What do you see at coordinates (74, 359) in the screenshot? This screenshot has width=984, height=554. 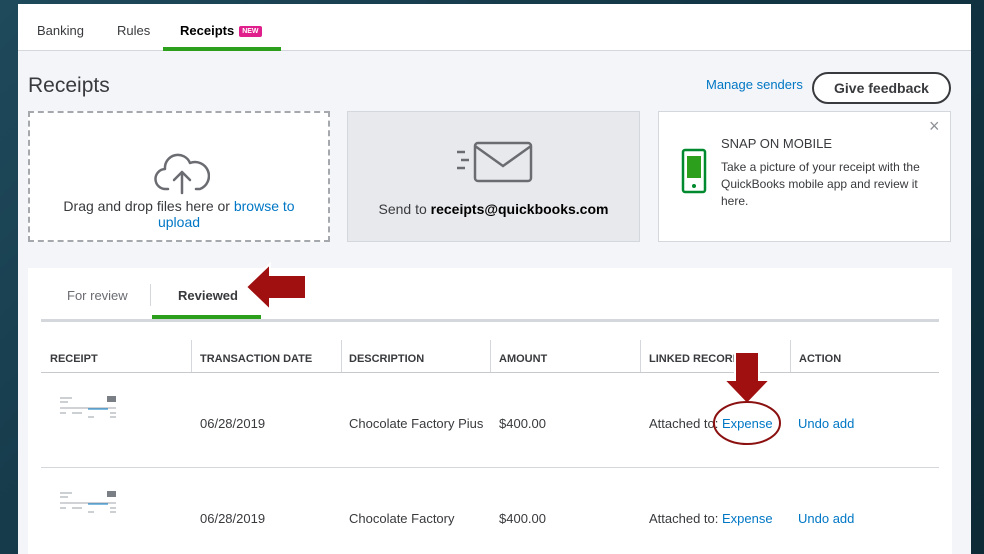 I see `column-header-receipt: RECEIPT` at bounding box center [74, 359].